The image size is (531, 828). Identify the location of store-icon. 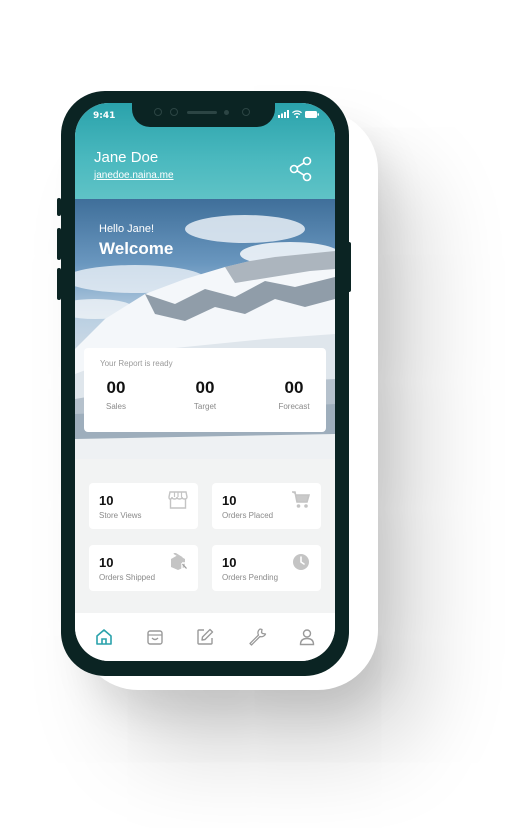
(178, 500).